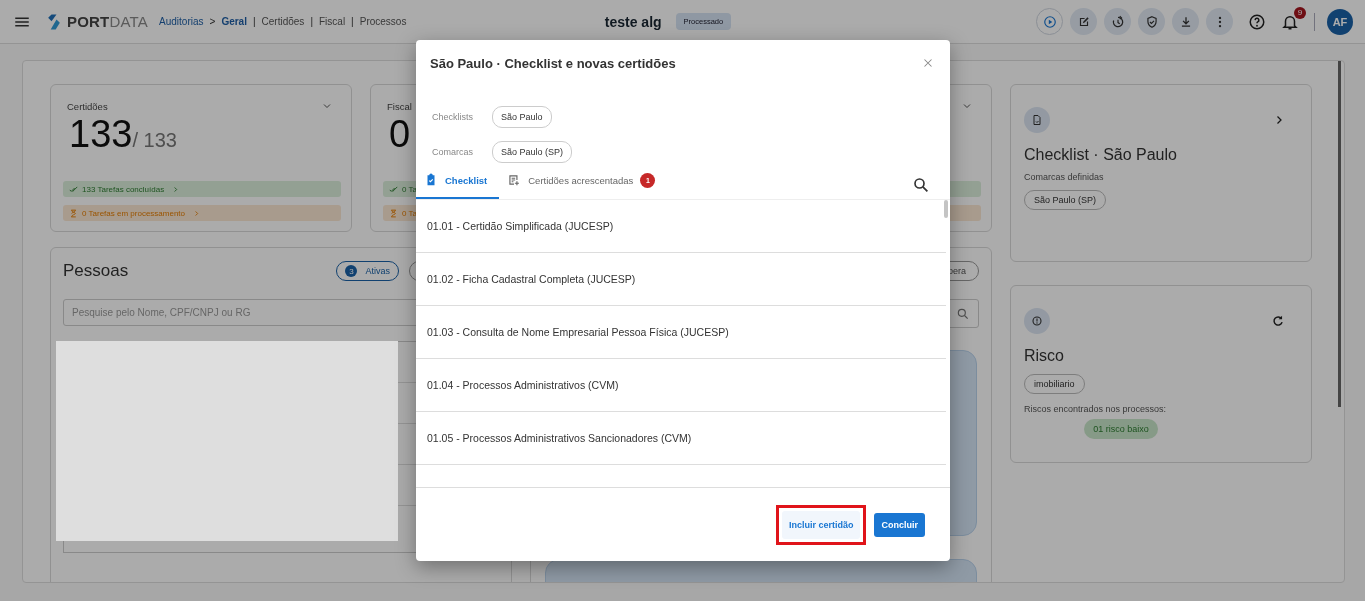  What do you see at coordinates (1064, 177) in the screenshot?
I see `card-subtitle: Comarcas definidas` at bounding box center [1064, 177].